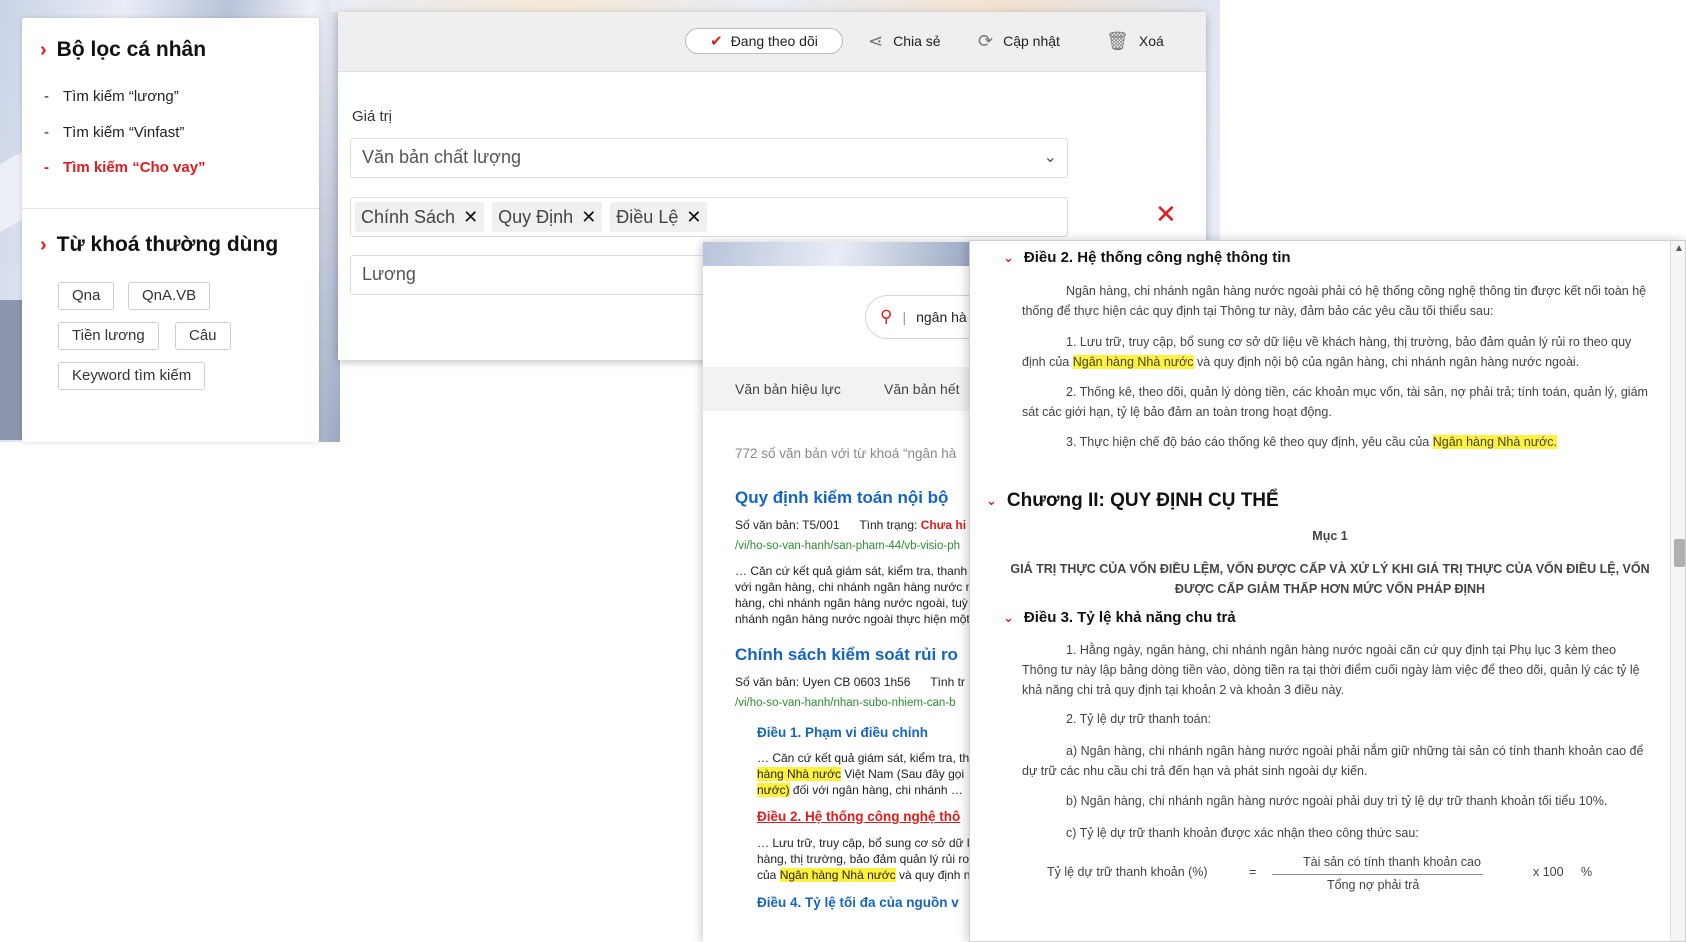 This screenshot has height=942, width=1686. What do you see at coordinates (1373, 885) in the screenshot?
I see `formula-denominator: Tổng nợ phải trả` at bounding box center [1373, 885].